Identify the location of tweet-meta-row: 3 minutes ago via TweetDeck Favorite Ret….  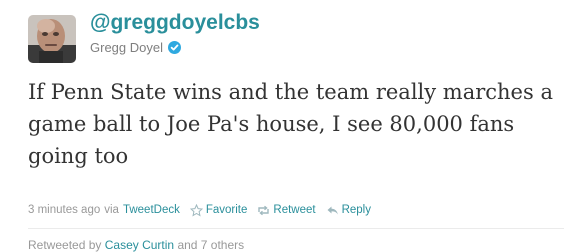
(199, 210).